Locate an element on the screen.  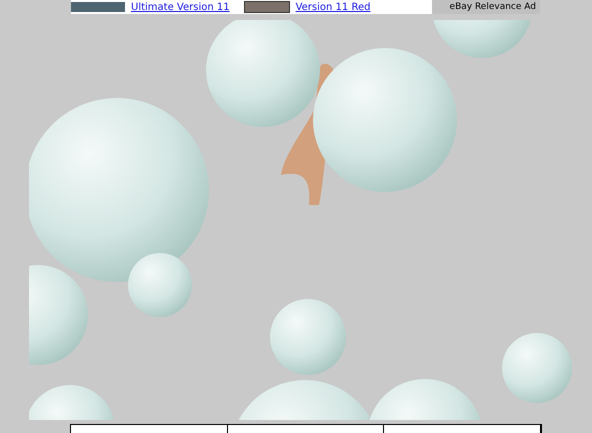
ad-label: eBay Relevance Ad is located at coordinates (486, 7).